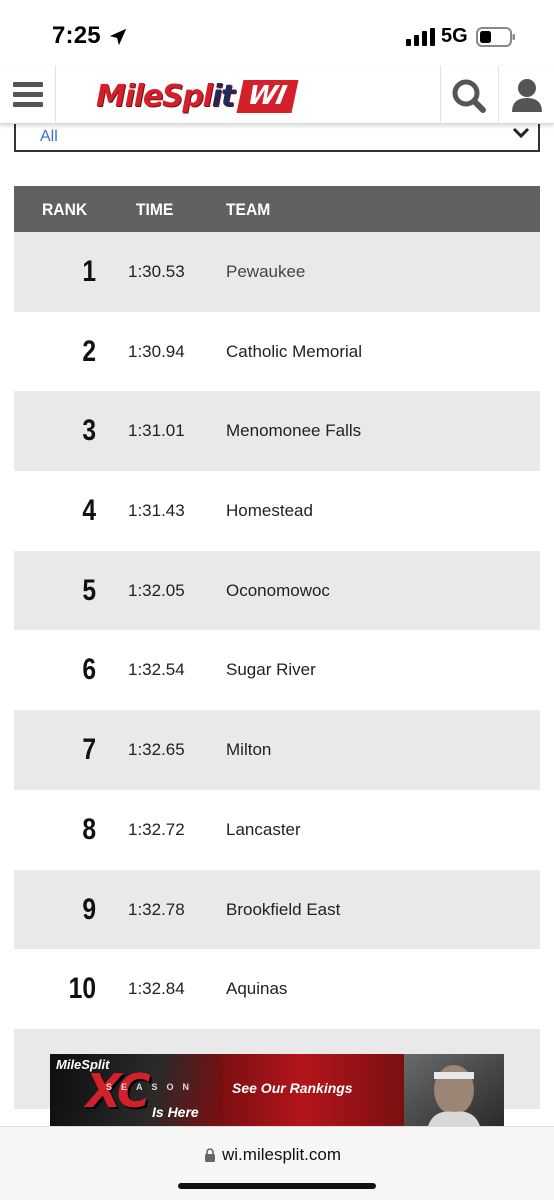 This screenshot has height=1200, width=554. I want to click on table-row: 8 1:32.72 Lancaster, so click(277, 829).